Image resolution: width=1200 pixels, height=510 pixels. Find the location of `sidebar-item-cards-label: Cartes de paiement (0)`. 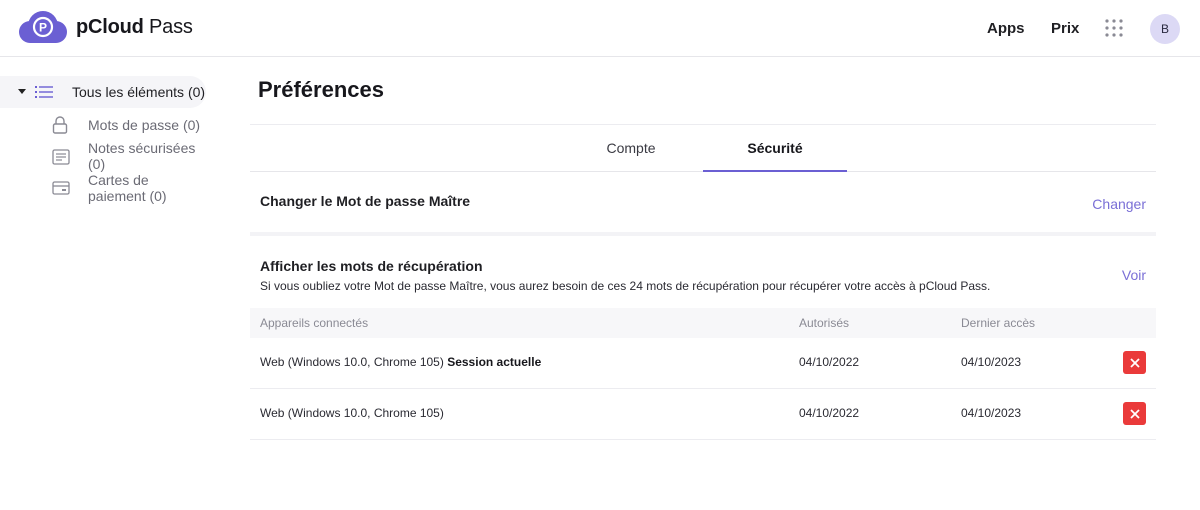

sidebar-item-cards-label: Cartes de paiement (0) is located at coordinates (127, 188).